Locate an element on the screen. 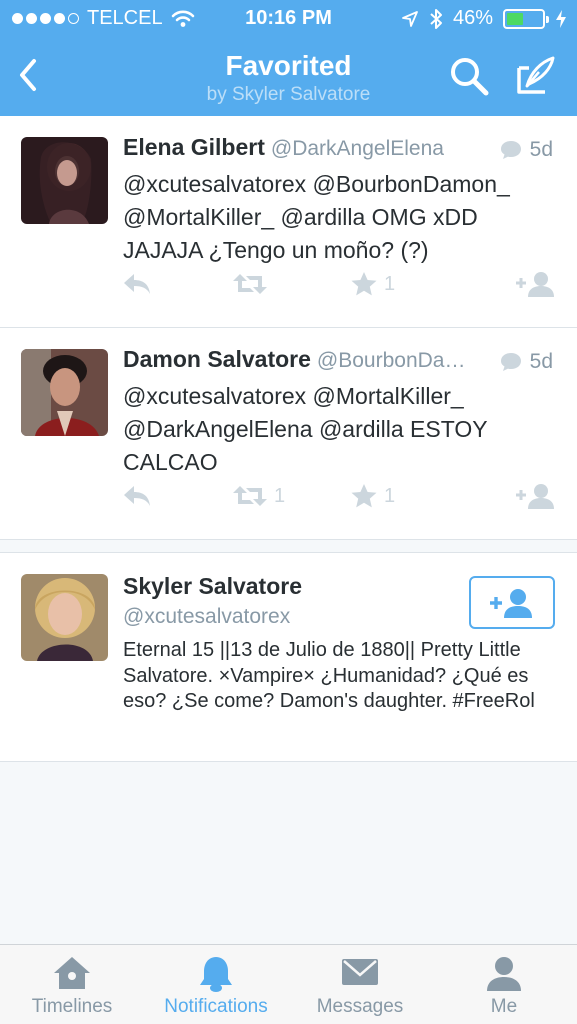 The height and width of the screenshot is (1024, 577). profile-name: Skyler Salvatore is located at coordinates (212, 586).